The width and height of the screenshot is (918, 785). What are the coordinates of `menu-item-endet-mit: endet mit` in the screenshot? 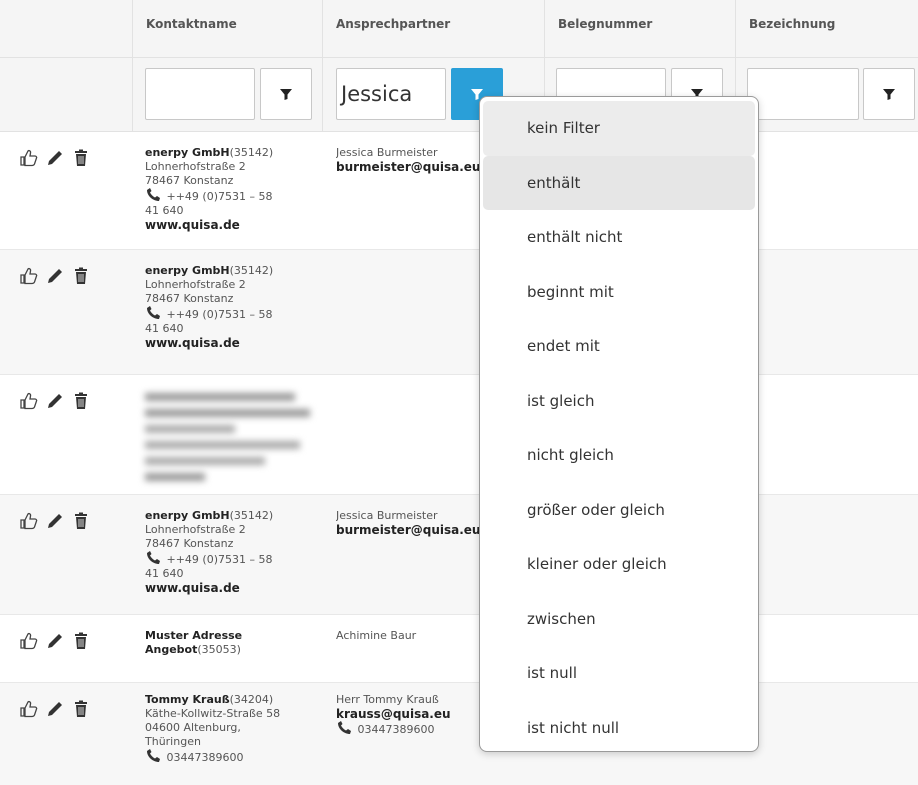 It's located at (619, 346).